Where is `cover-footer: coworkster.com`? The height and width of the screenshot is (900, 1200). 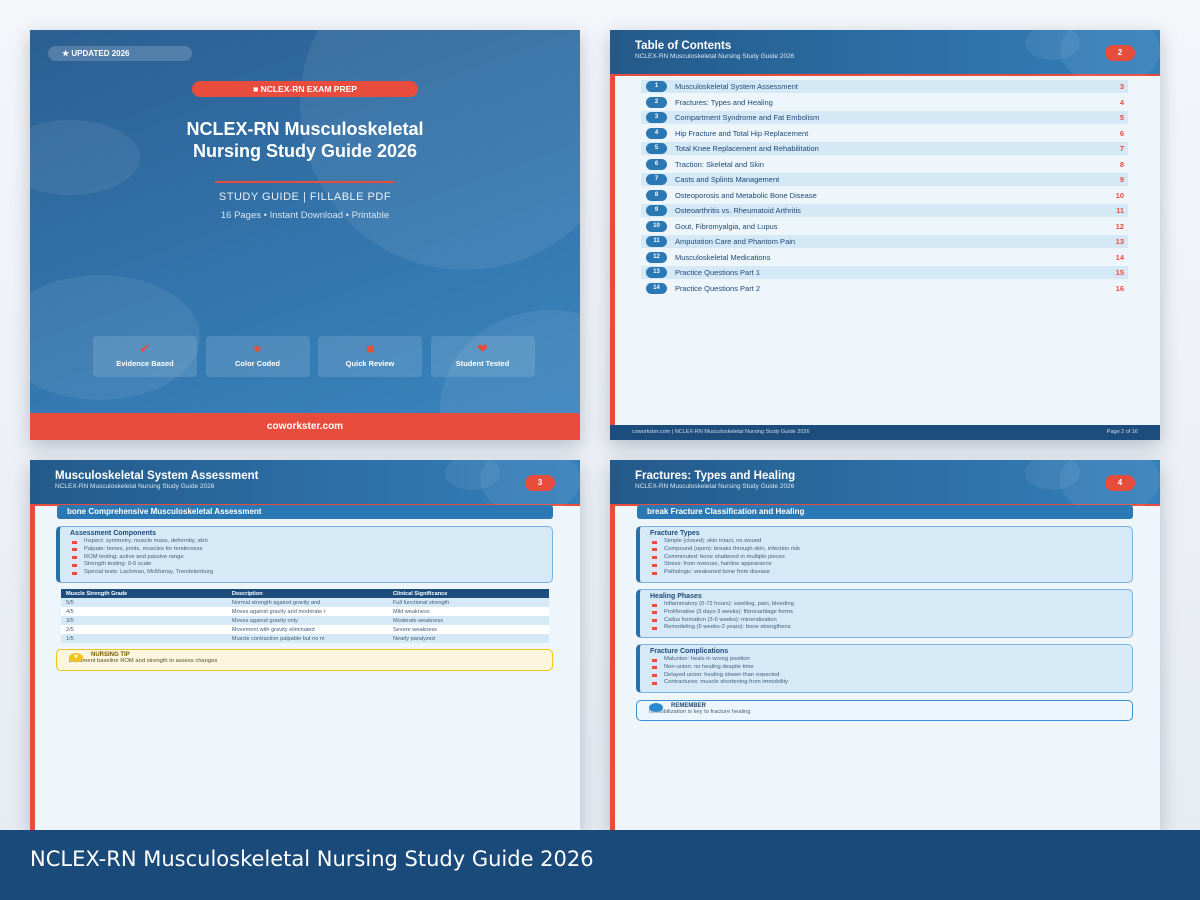 cover-footer: coworkster.com is located at coordinates (305, 426).